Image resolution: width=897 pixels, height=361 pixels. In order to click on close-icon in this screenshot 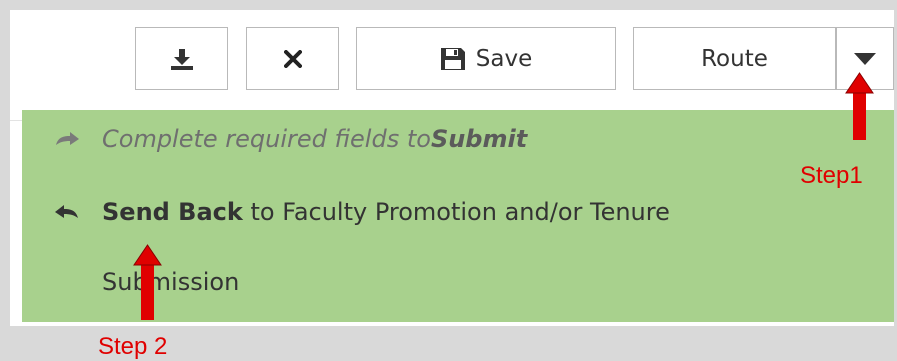, I will do `click(292, 58)`.